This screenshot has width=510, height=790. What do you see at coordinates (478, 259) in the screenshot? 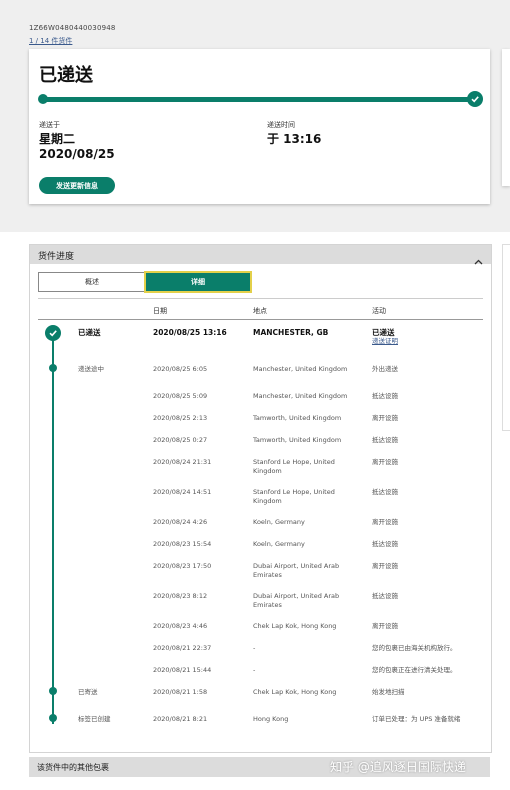
I see `chevron-up-icon` at bounding box center [478, 259].